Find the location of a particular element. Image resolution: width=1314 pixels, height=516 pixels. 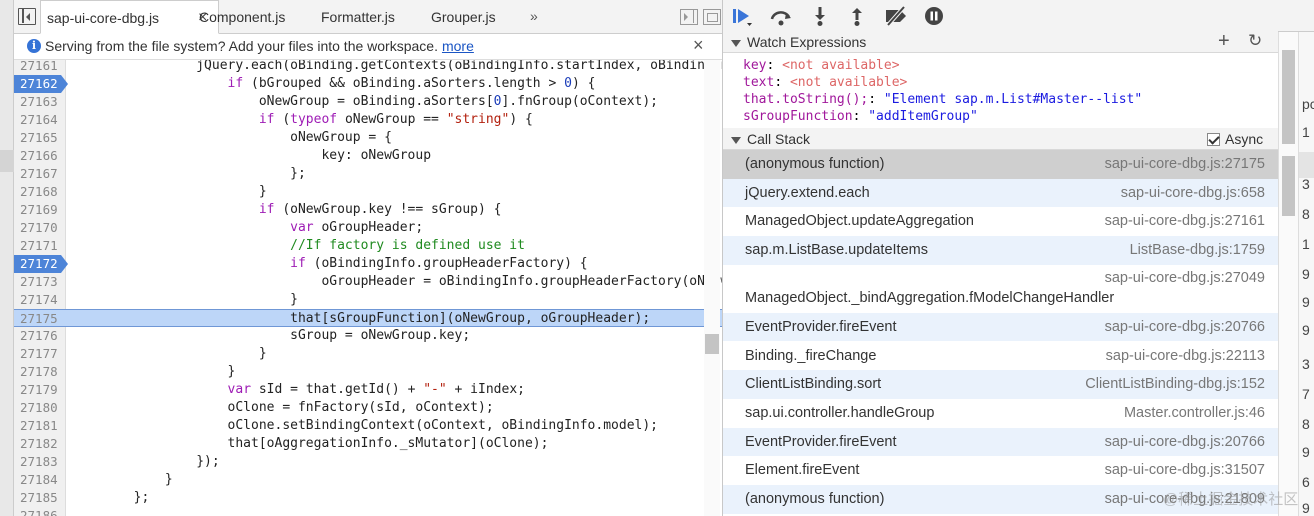

frame-location: sap-ui-core-dbg.js:31507 is located at coordinates (1185, 470).